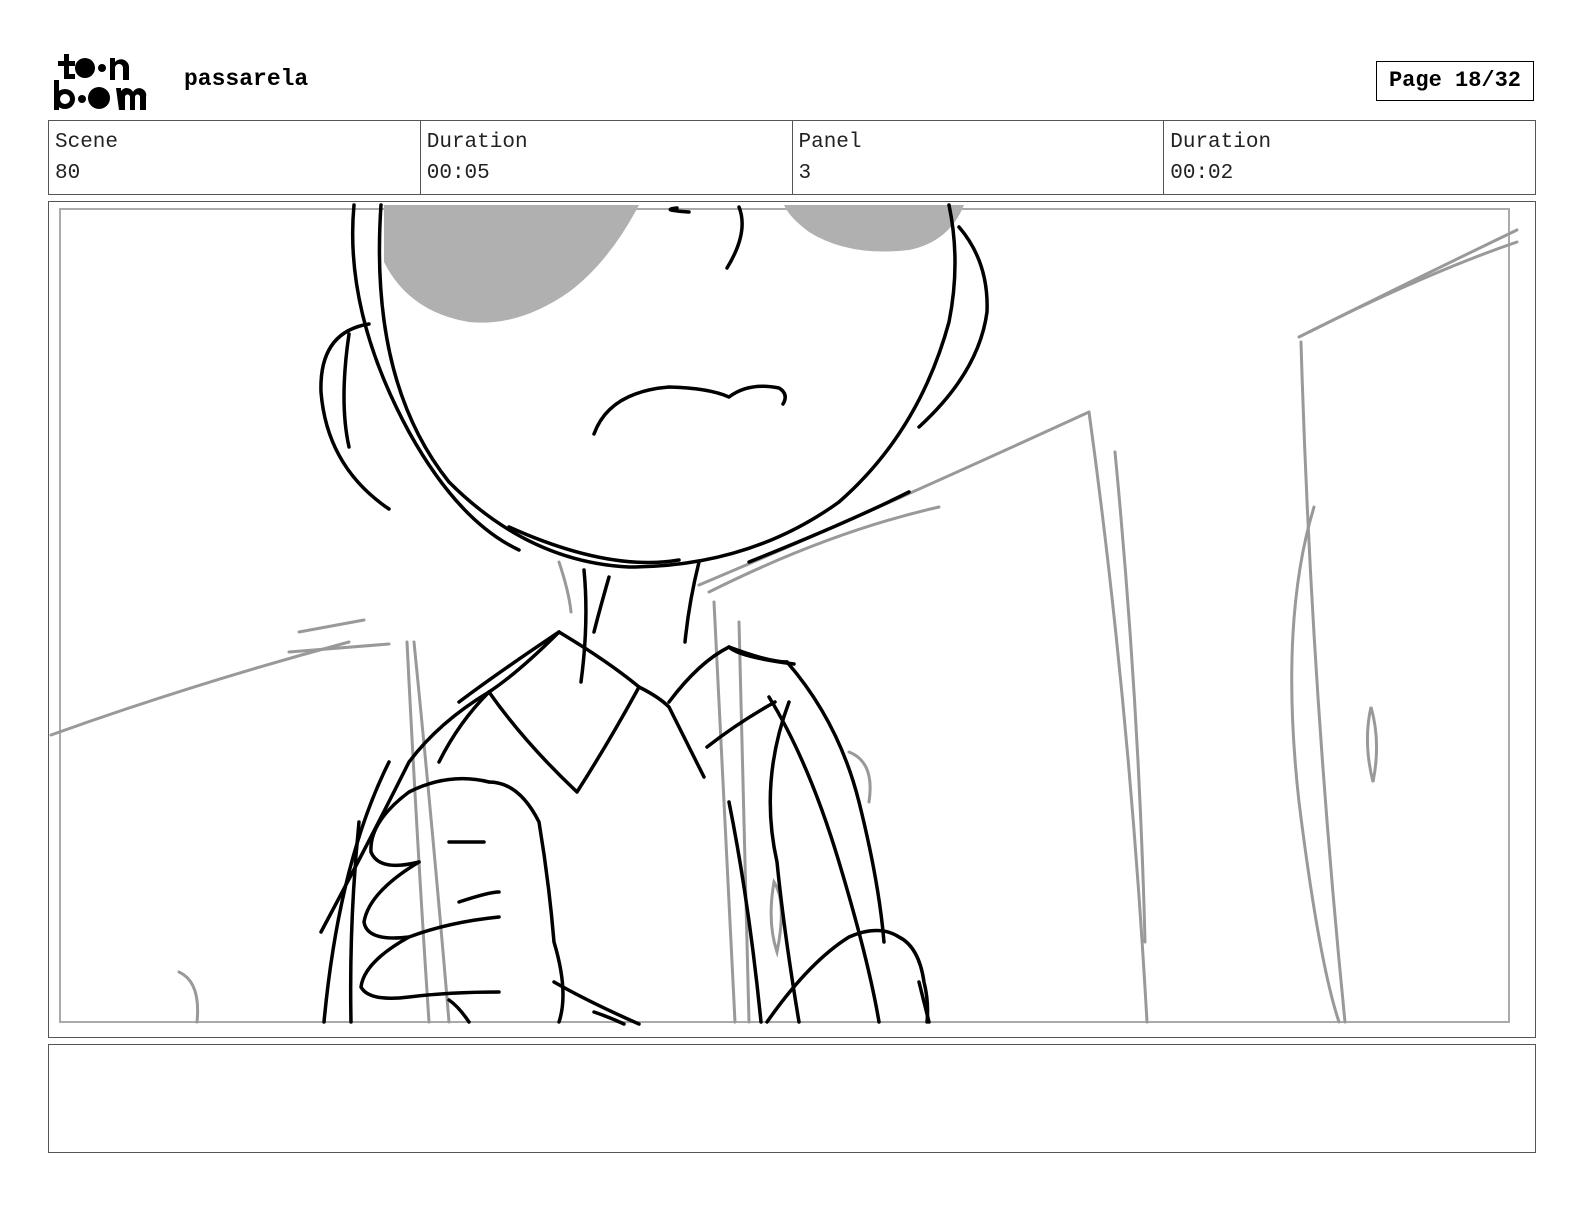 The width and height of the screenshot is (1584, 1224). I want to click on panel-notes, so click(792, 1098).